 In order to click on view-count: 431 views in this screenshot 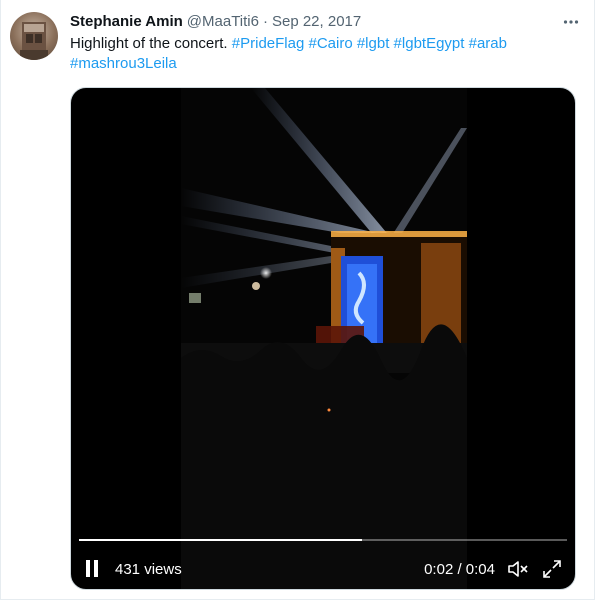, I will do `click(148, 569)`.